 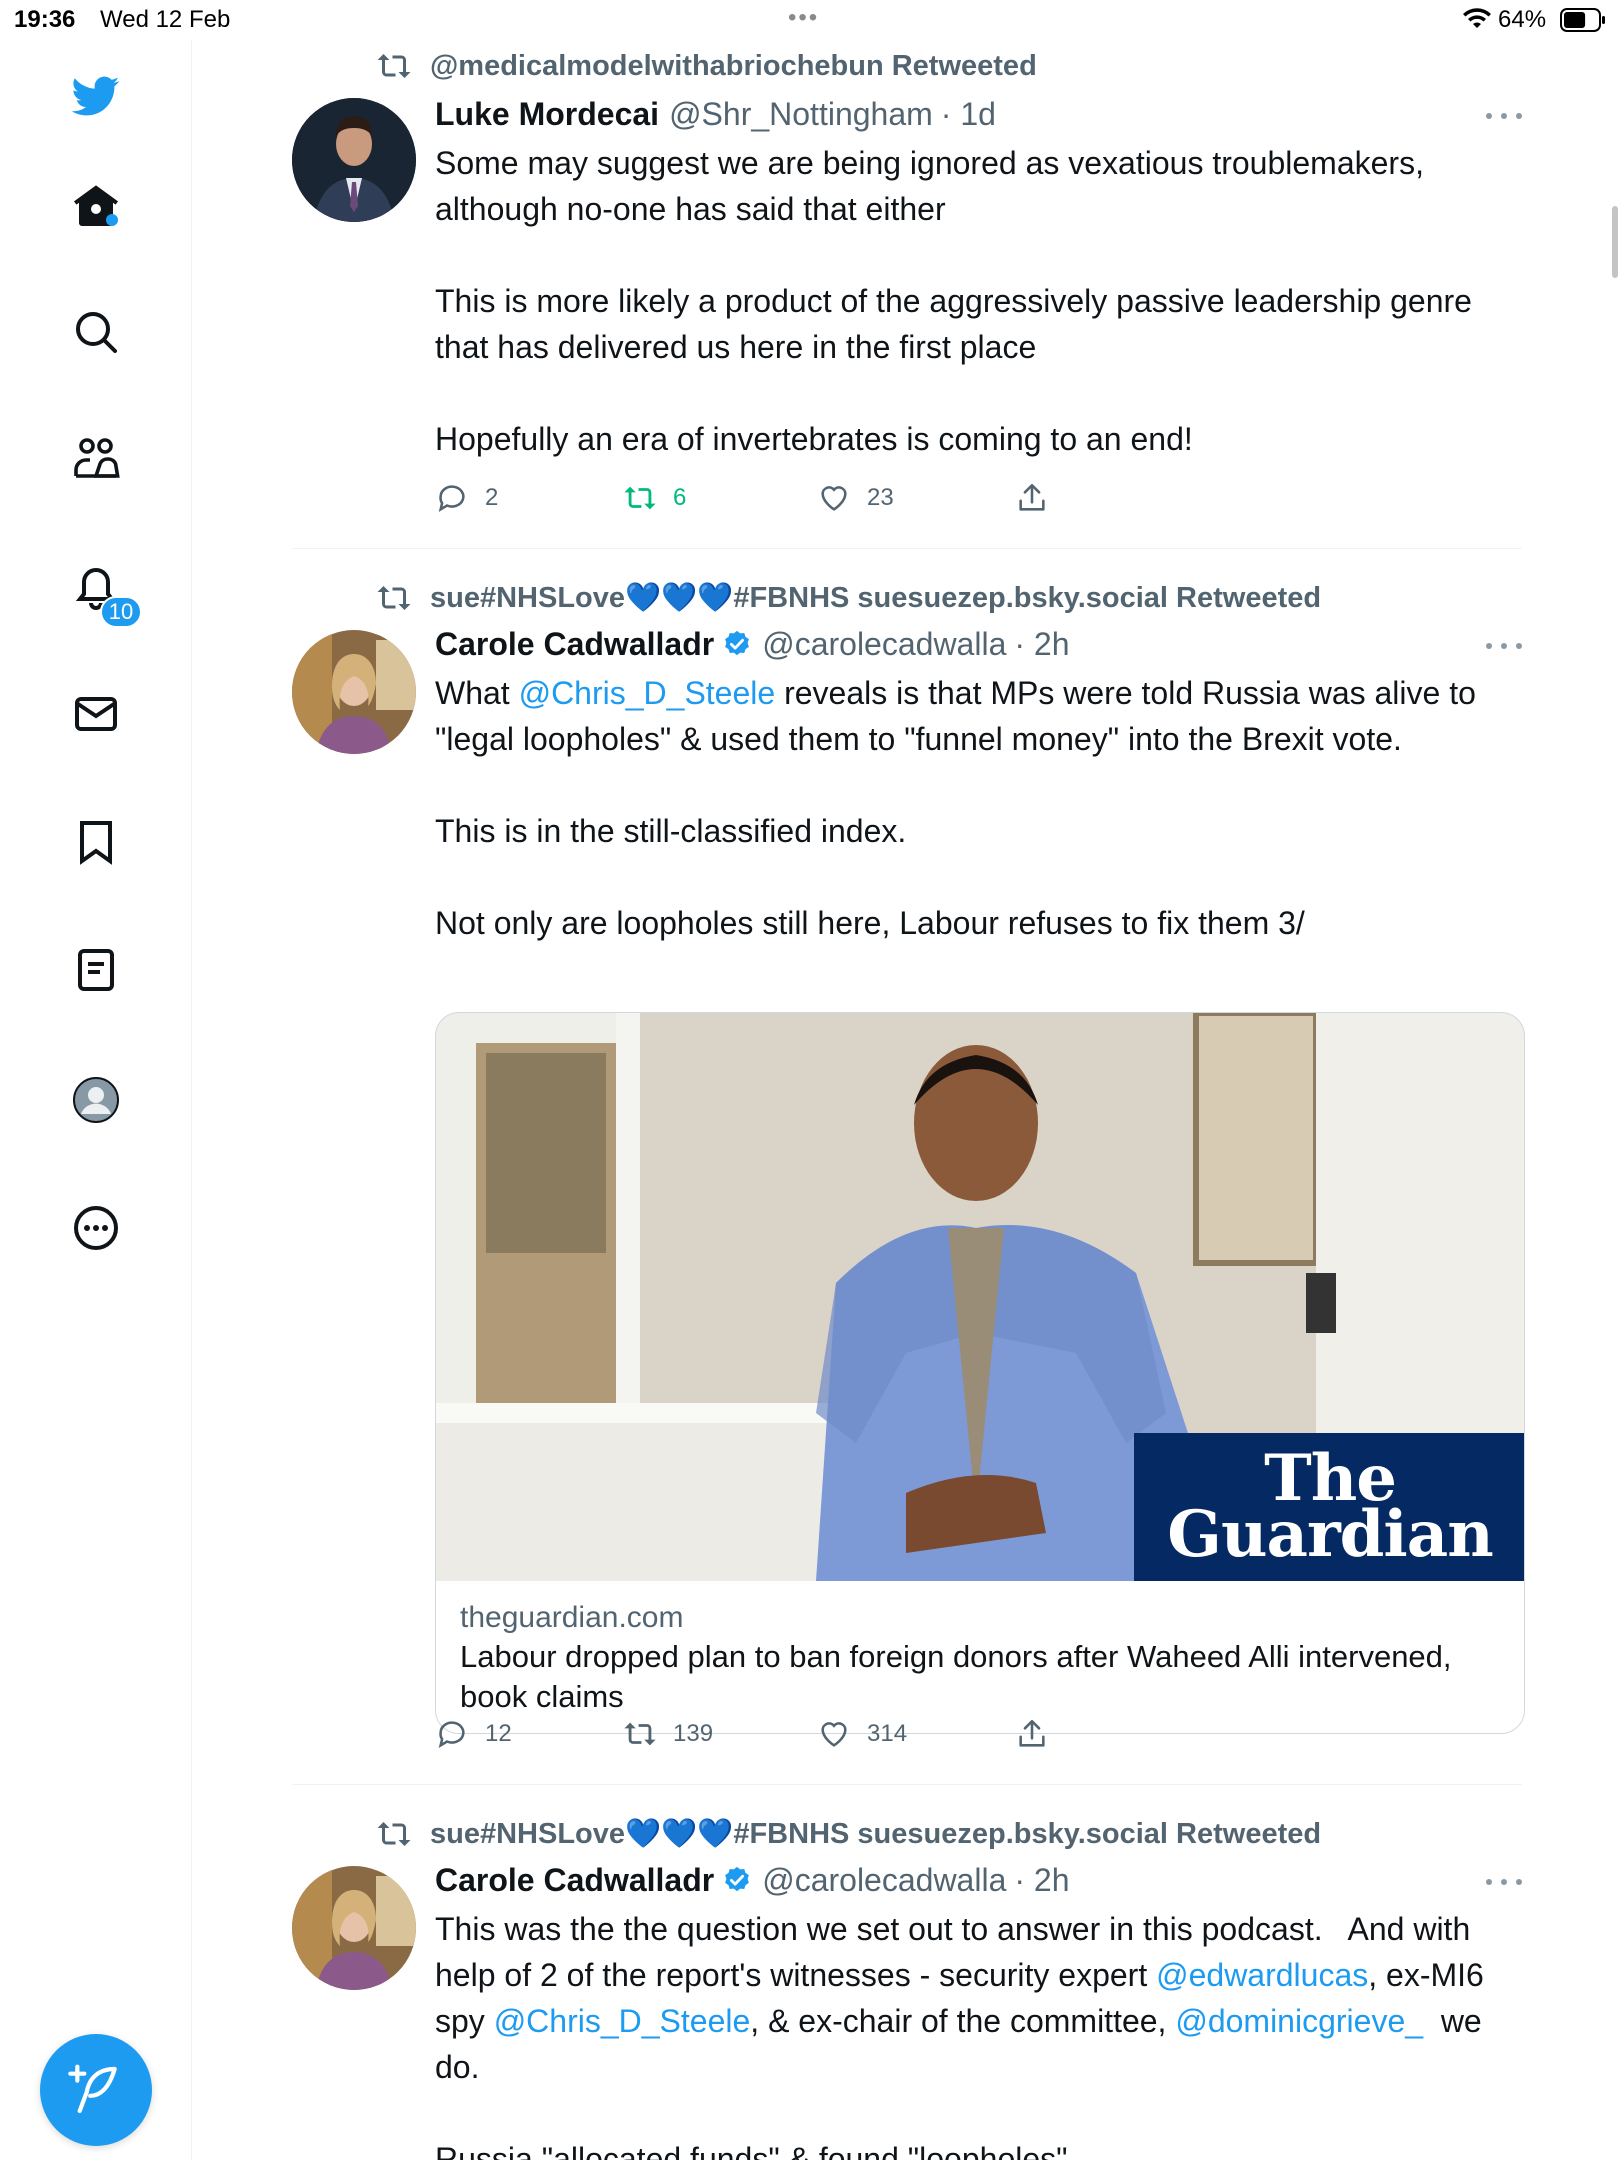 What do you see at coordinates (862, 1734) in the screenshot?
I see `like-button: 314` at bounding box center [862, 1734].